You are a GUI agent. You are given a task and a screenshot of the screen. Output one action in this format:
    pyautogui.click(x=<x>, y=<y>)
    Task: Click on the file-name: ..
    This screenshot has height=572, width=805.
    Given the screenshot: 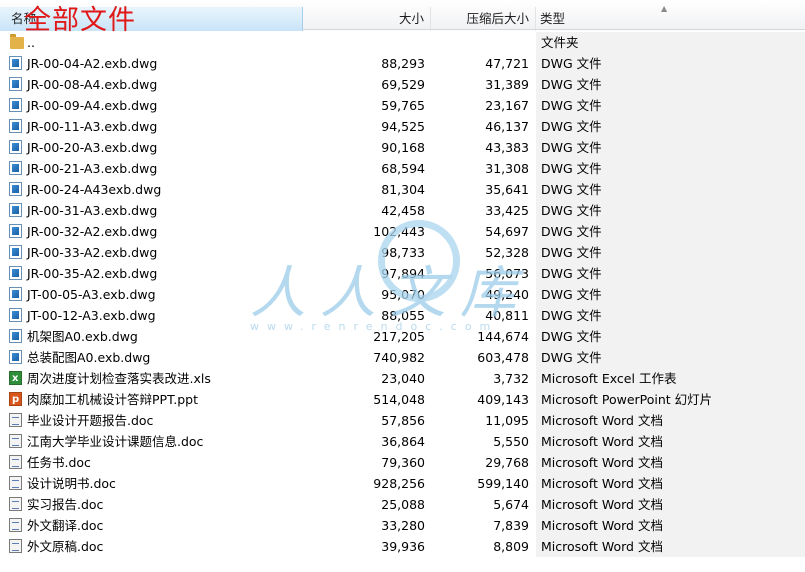 What is the action you would take?
    pyautogui.click(x=31, y=42)
    